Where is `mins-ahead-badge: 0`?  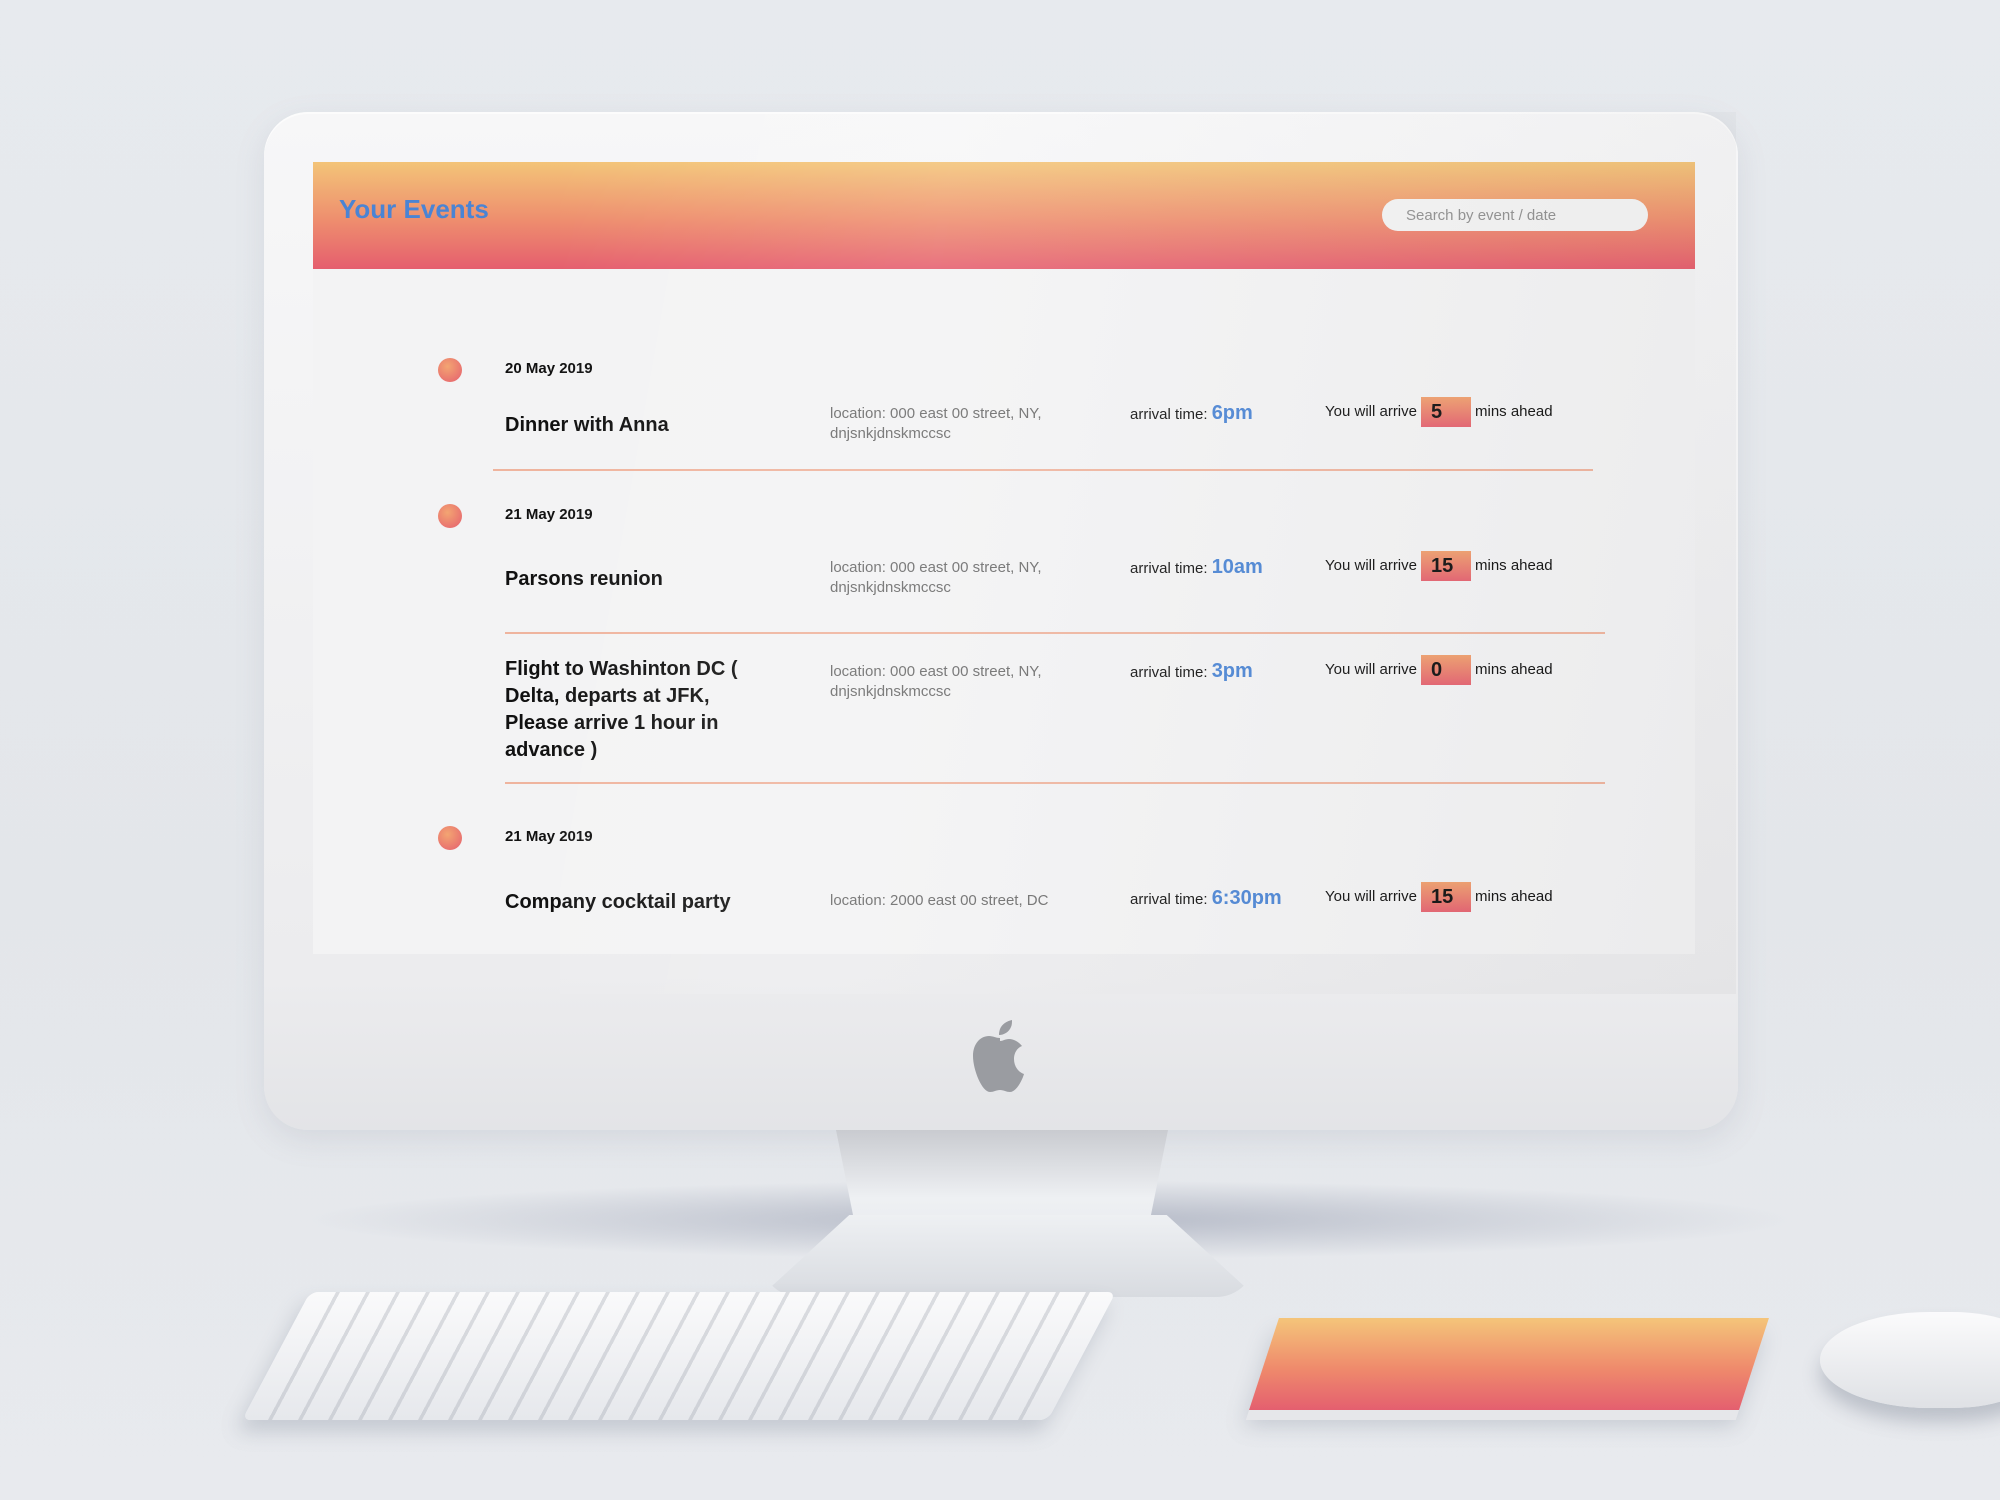 mins-ahead-badge: 0 is located at coordinates (1446, 670).